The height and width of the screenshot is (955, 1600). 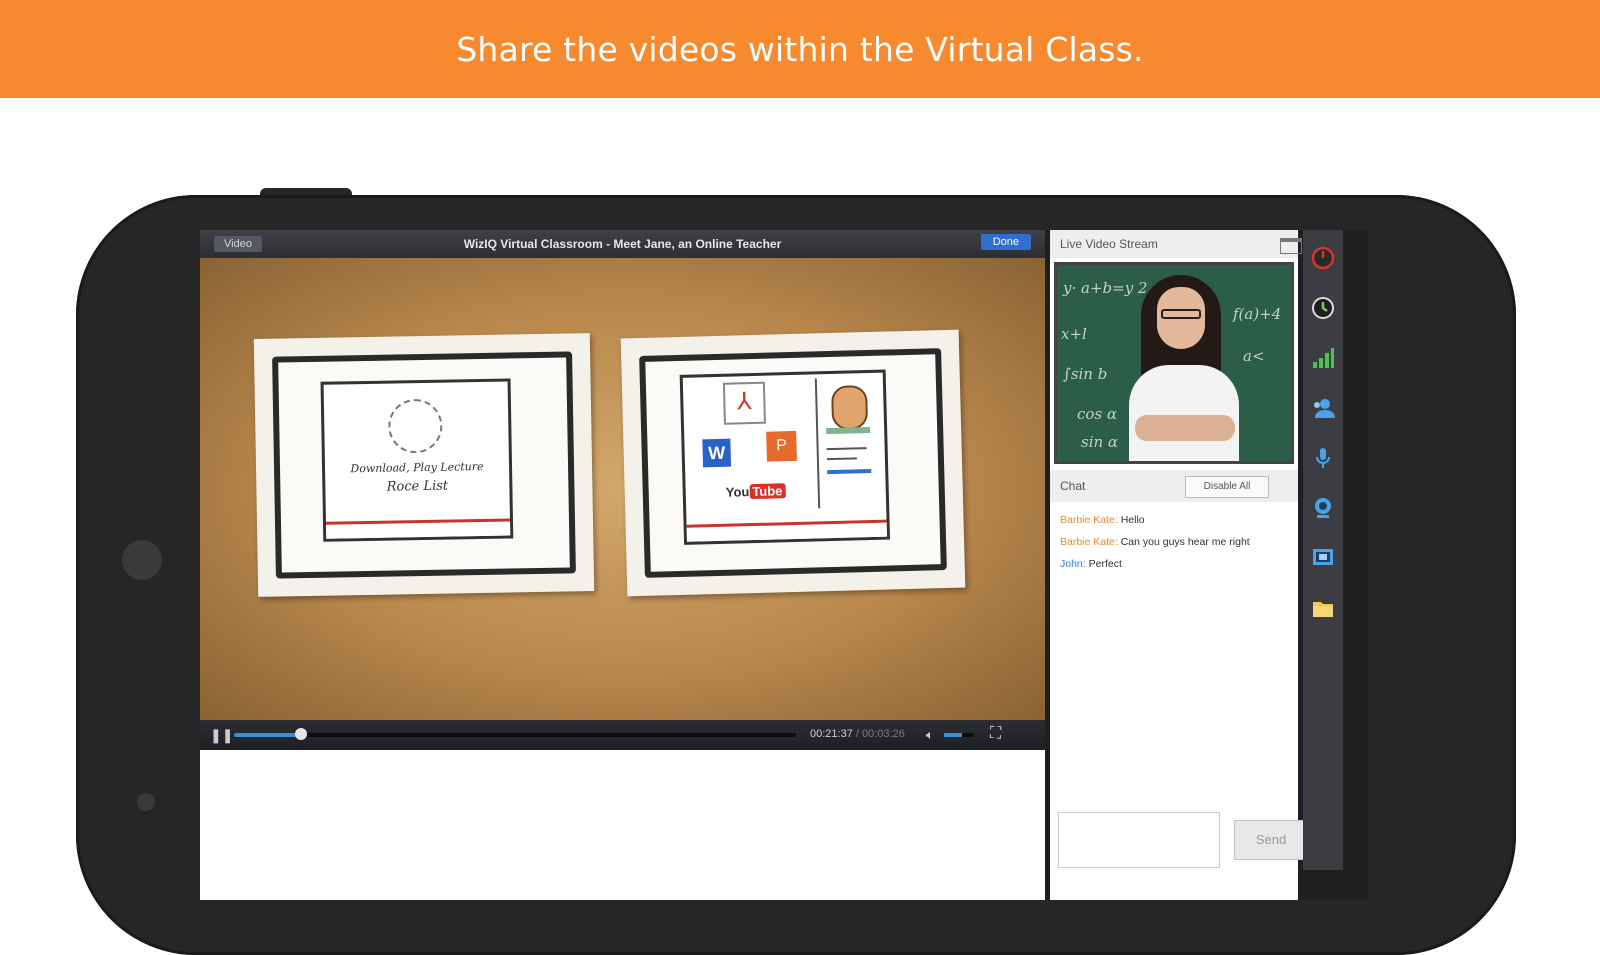 I want to click on time-display: 00:21:37 / 00:03:26, so click(x=857, y=734).